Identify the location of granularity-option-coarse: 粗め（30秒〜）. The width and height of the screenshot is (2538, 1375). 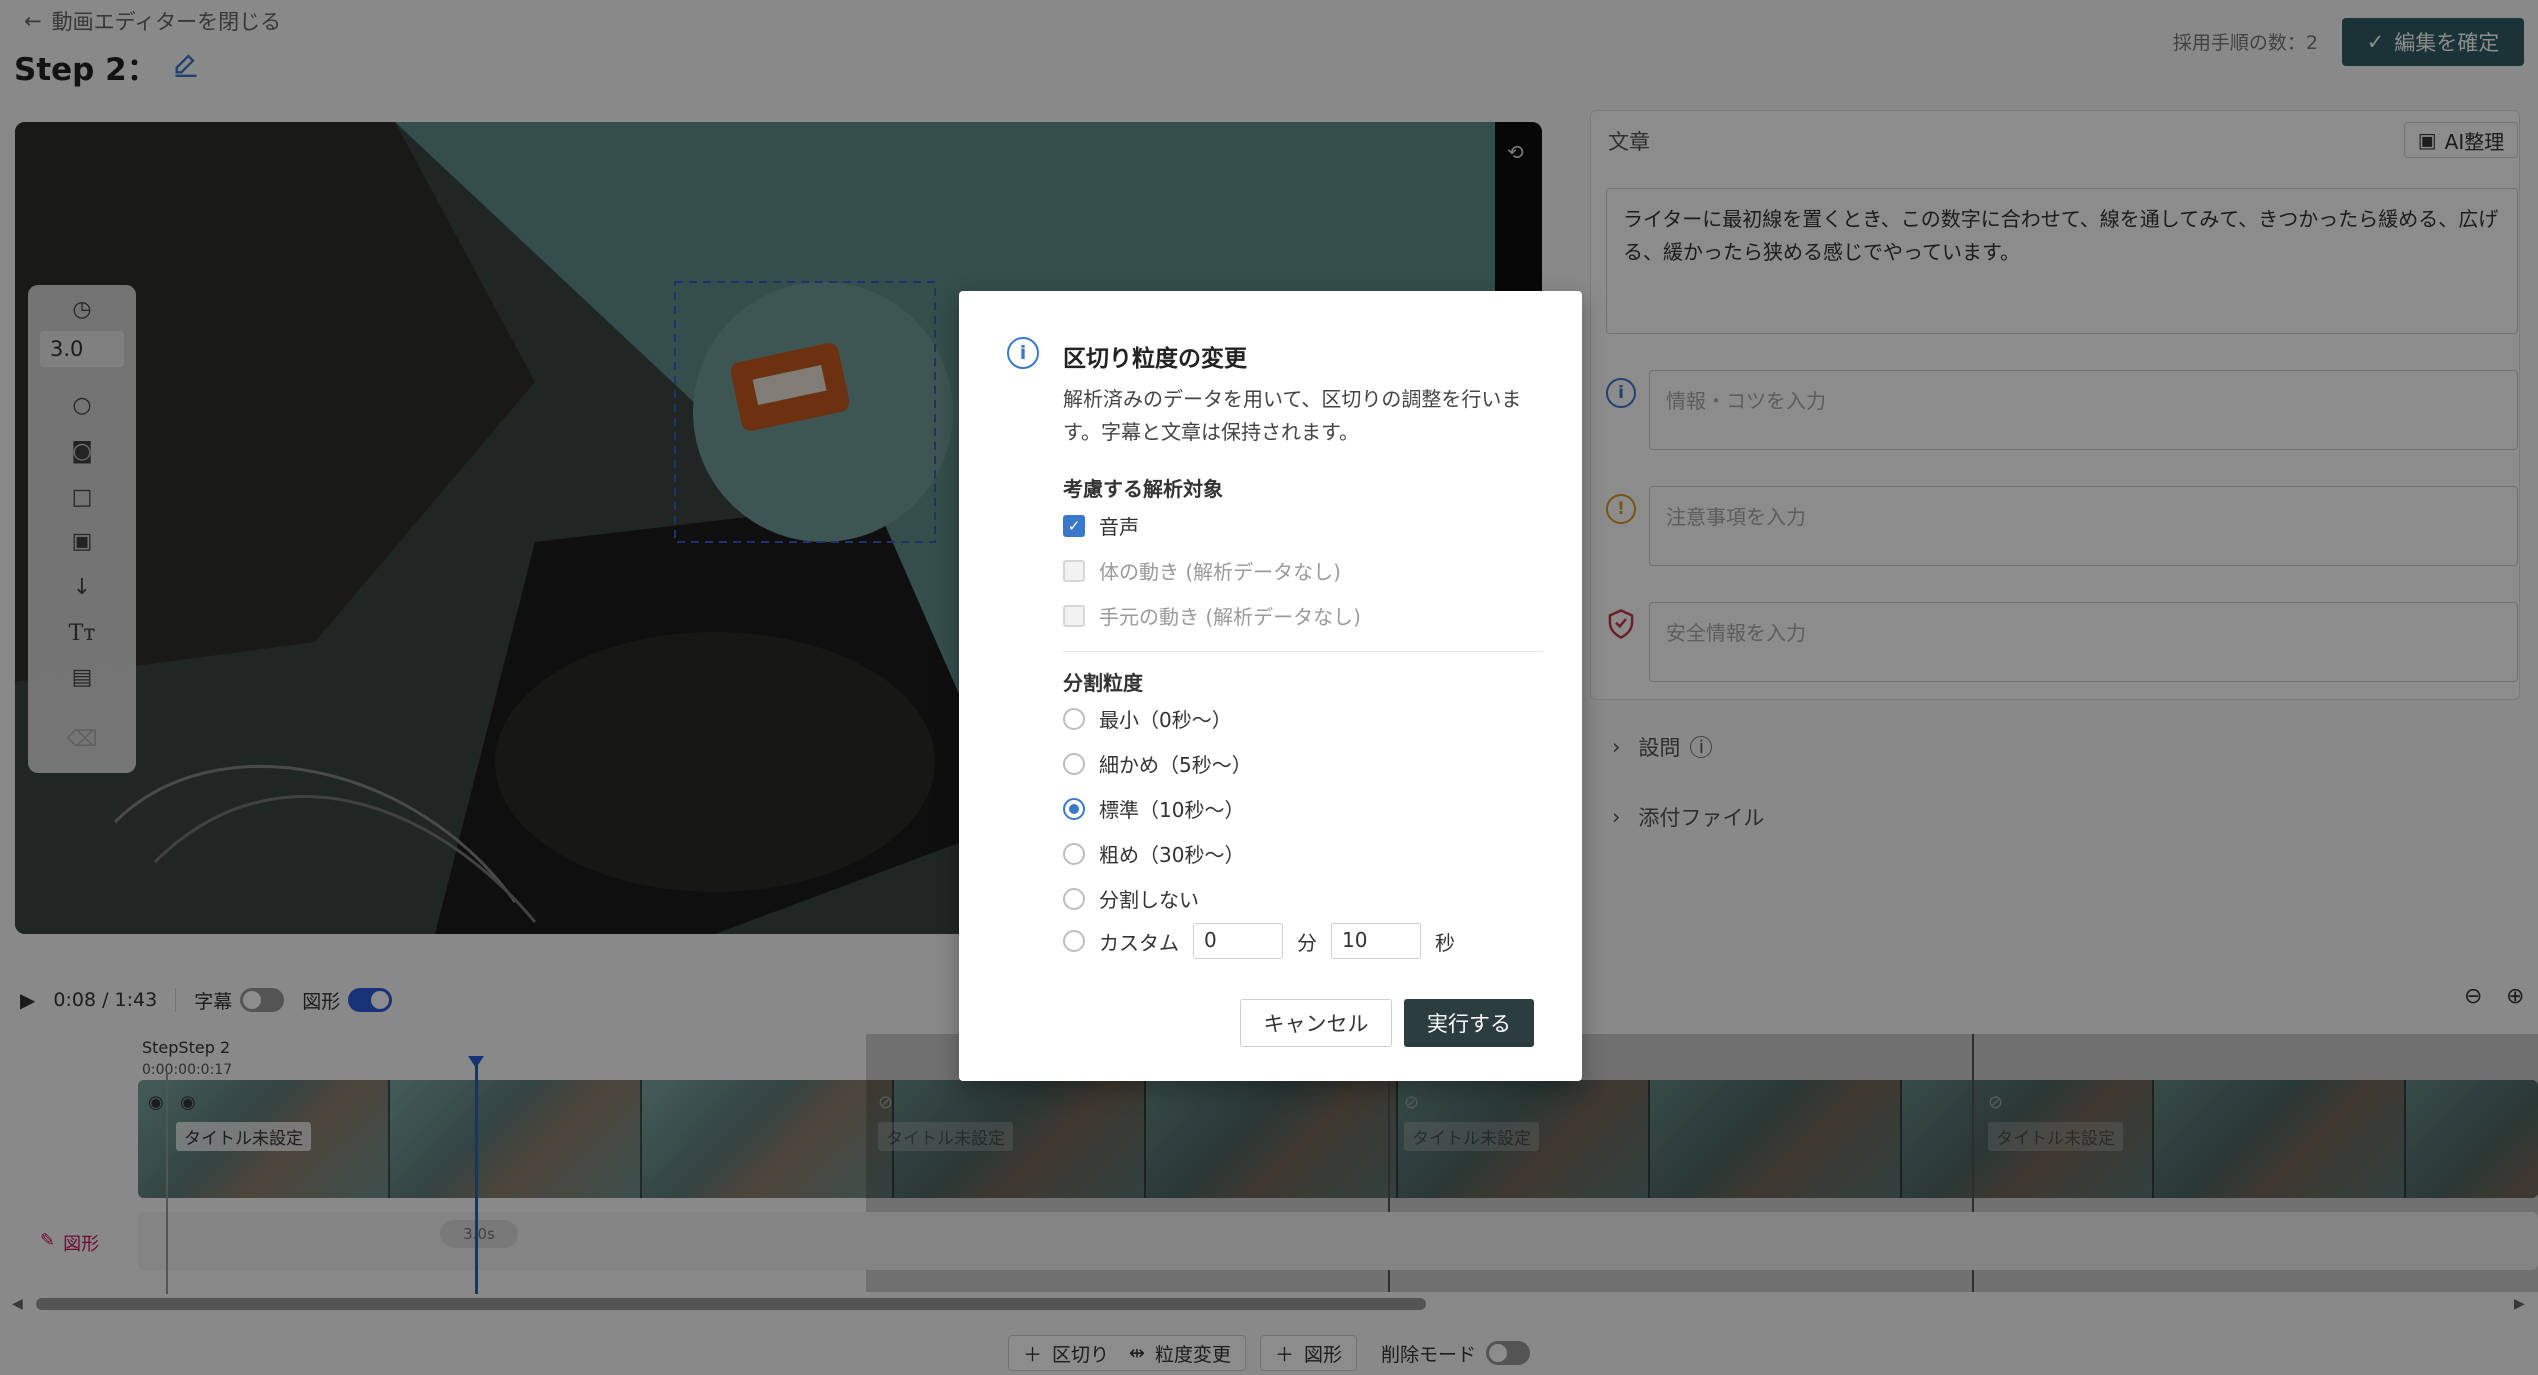
(1153, 853).